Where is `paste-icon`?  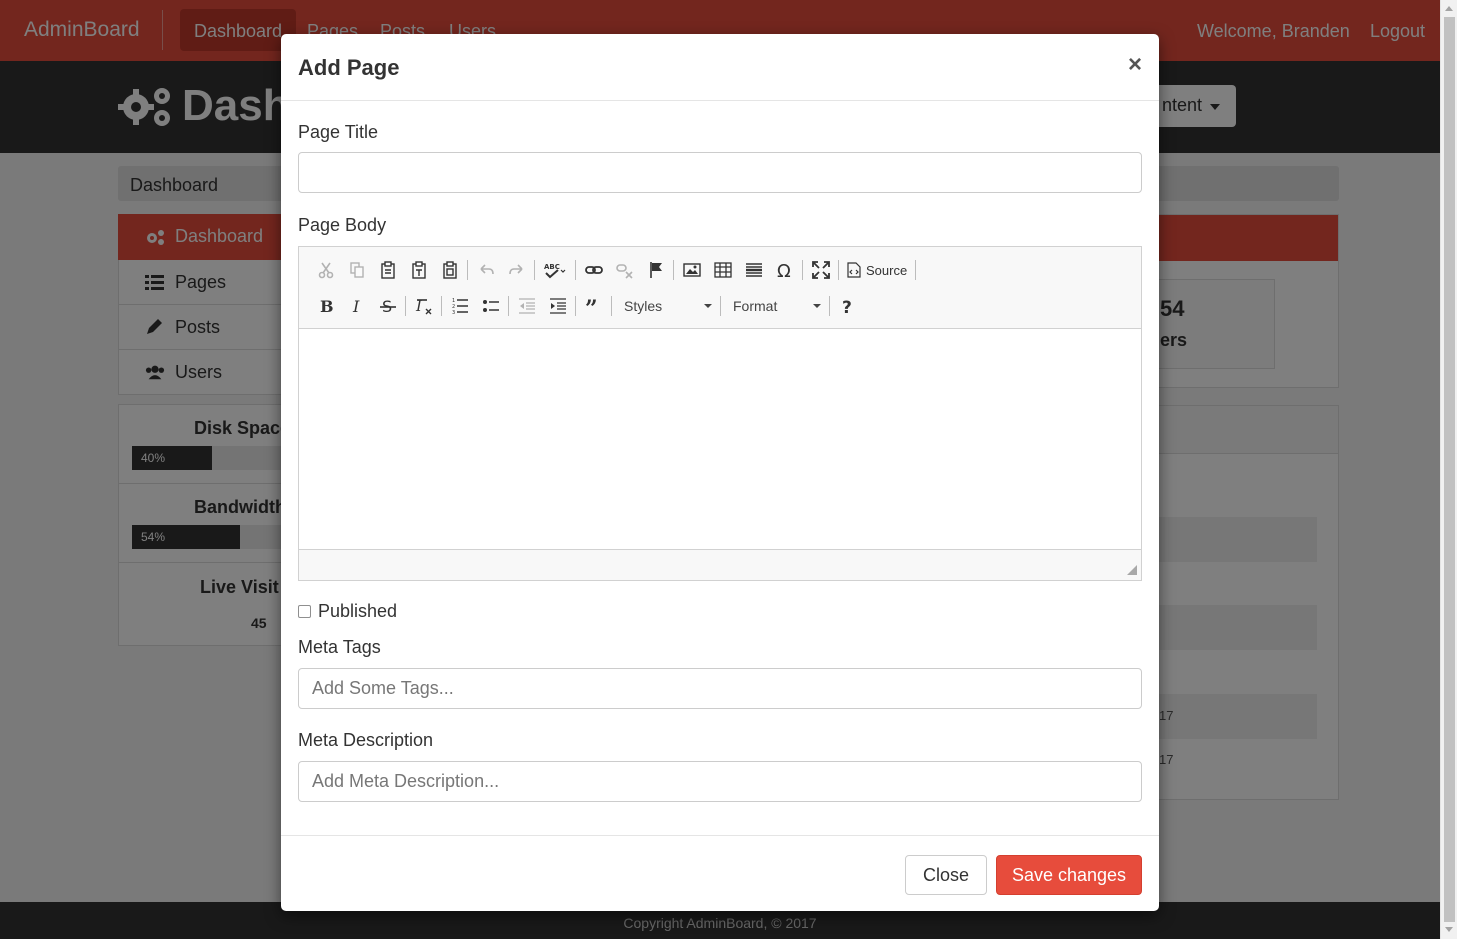 paste-icon is located at coordinates (387, 270).